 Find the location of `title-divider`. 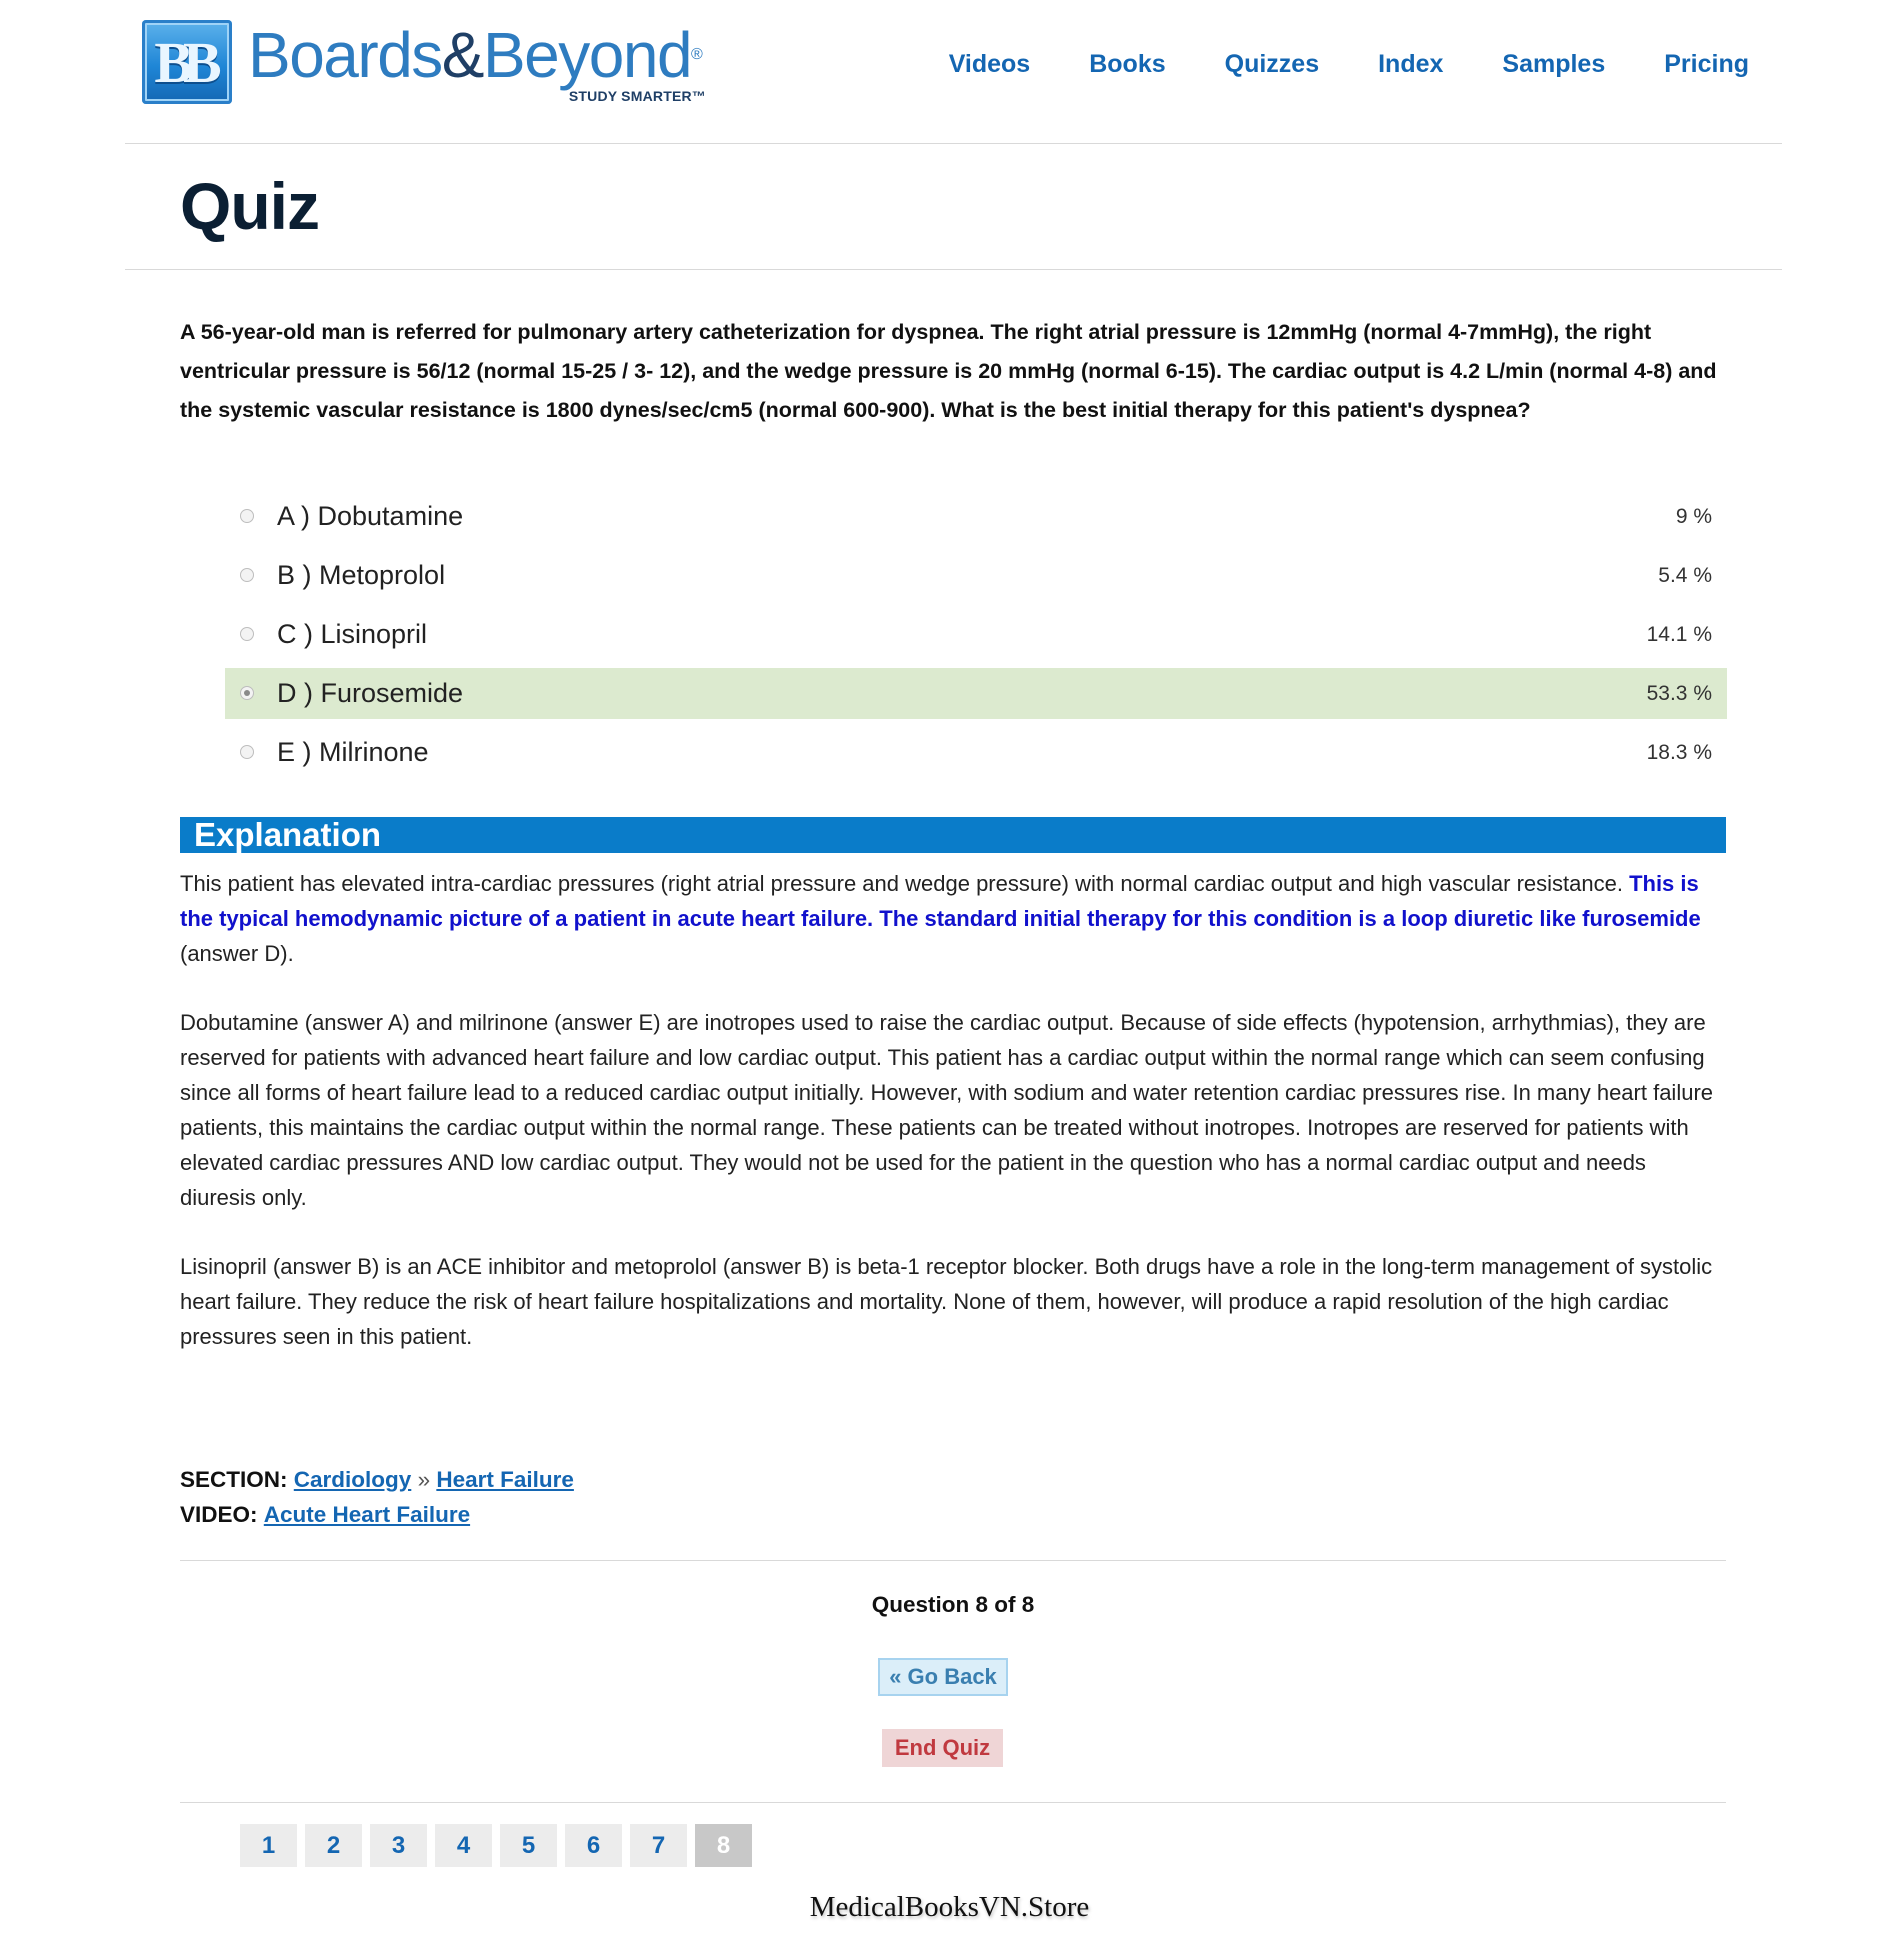

title-divider is located at coordinates (953, 269).